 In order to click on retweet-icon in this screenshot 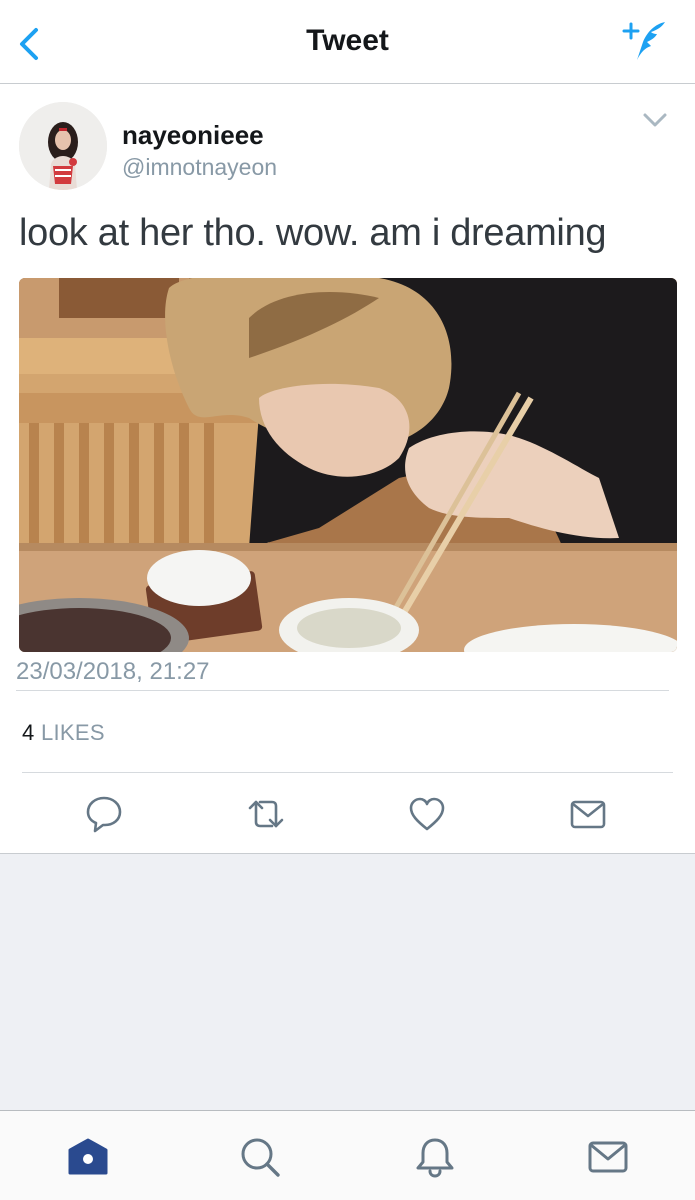, I will do `click(266, 814)`.